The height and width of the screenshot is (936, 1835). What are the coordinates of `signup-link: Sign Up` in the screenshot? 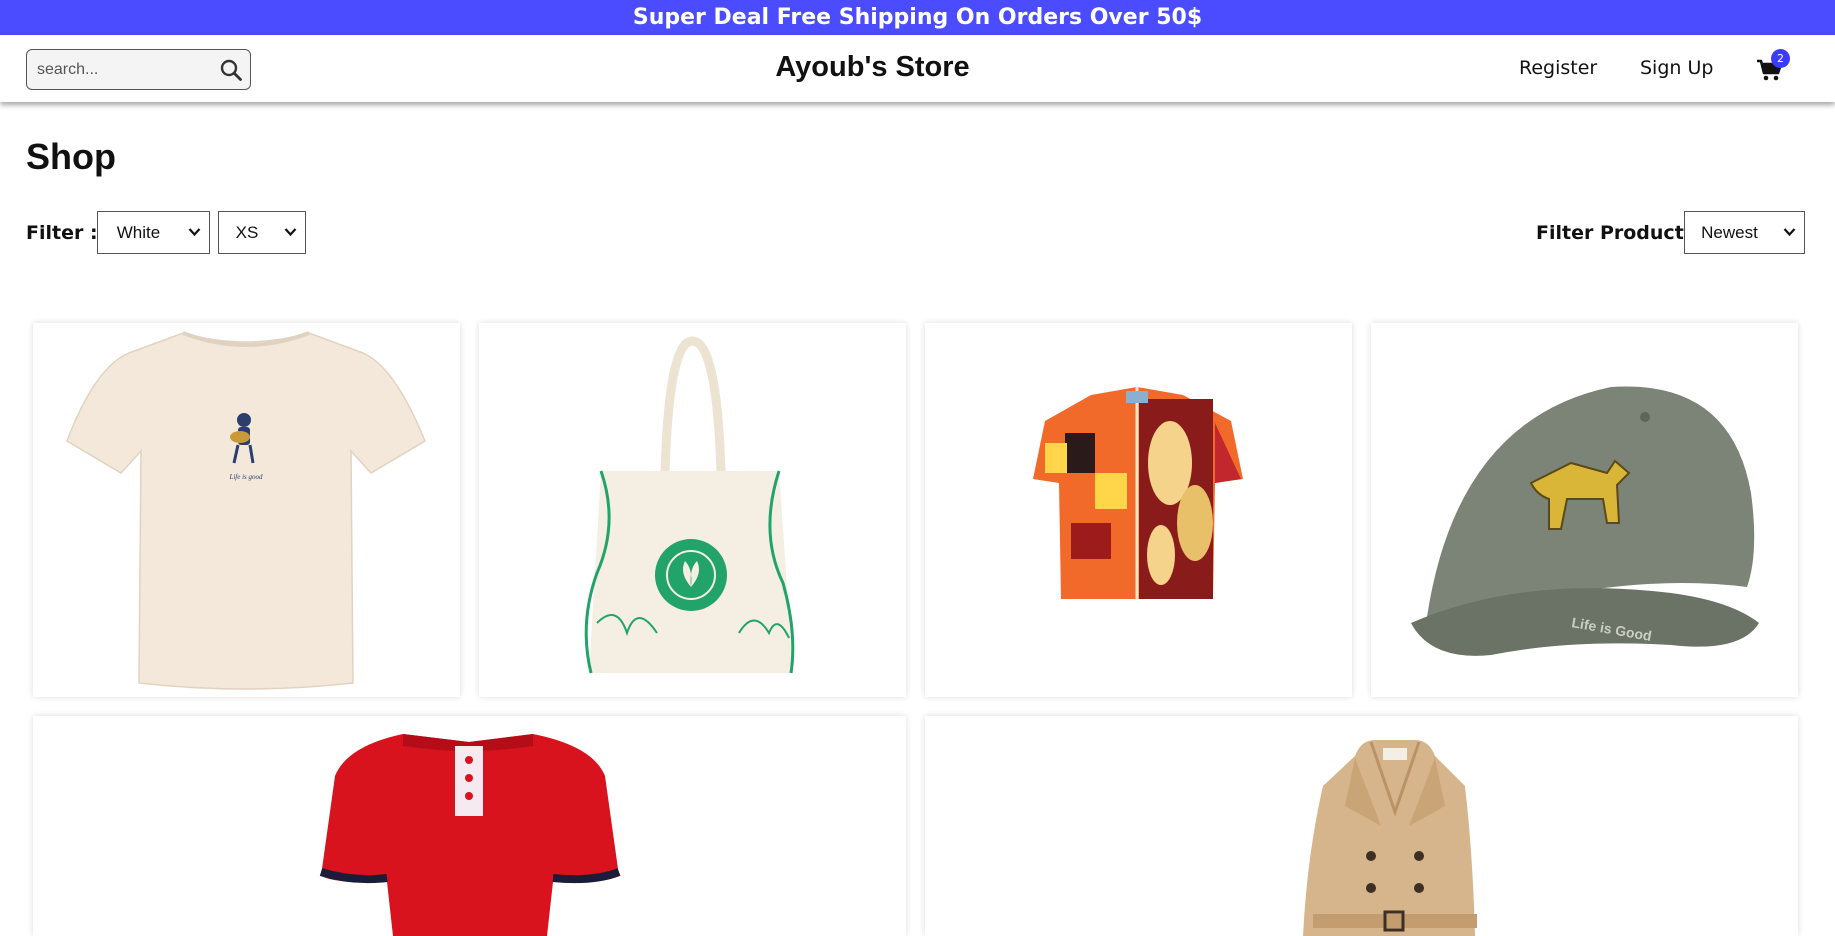 It's located at (1676, 68).